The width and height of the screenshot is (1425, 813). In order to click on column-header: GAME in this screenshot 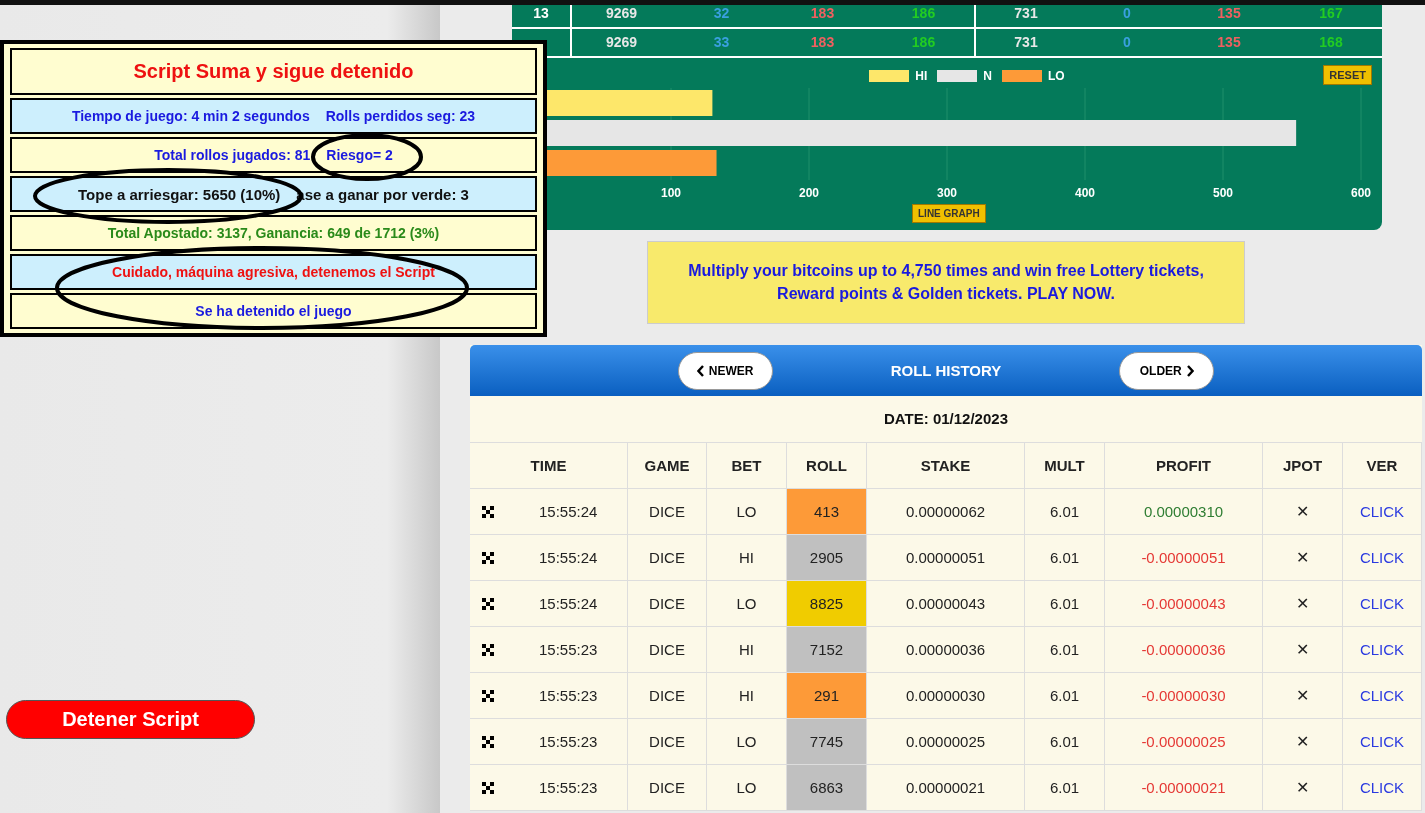, I will do `click(667, 466)`.